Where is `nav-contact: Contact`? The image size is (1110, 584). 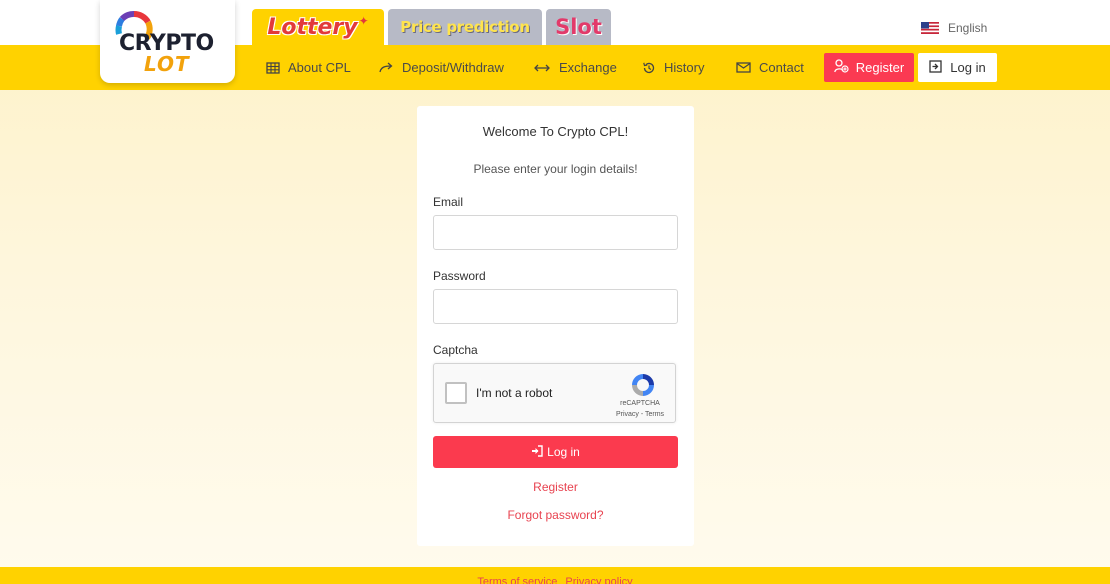
nav-contact: Contact is located at coordinates (770, 67).